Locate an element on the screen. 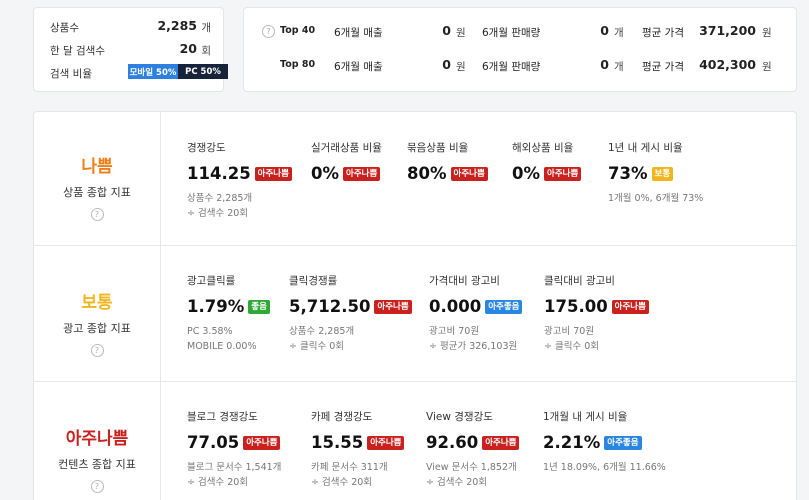  ad-grade-block: 보통 광고 종합 지표 ? is located at coordinates (97, 322).